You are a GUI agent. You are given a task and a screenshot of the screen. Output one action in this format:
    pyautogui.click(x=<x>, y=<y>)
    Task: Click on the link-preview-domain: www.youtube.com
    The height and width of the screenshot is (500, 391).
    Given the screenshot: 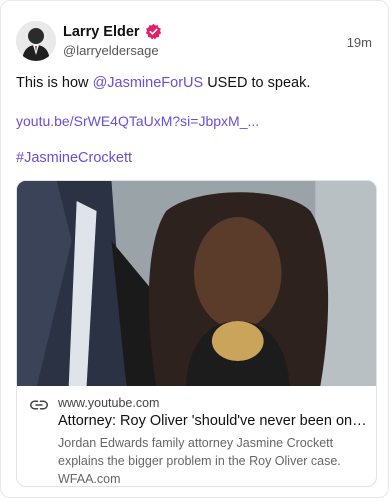 What is the action you would take?
    pyautogui.click(x=109, y=403)
    